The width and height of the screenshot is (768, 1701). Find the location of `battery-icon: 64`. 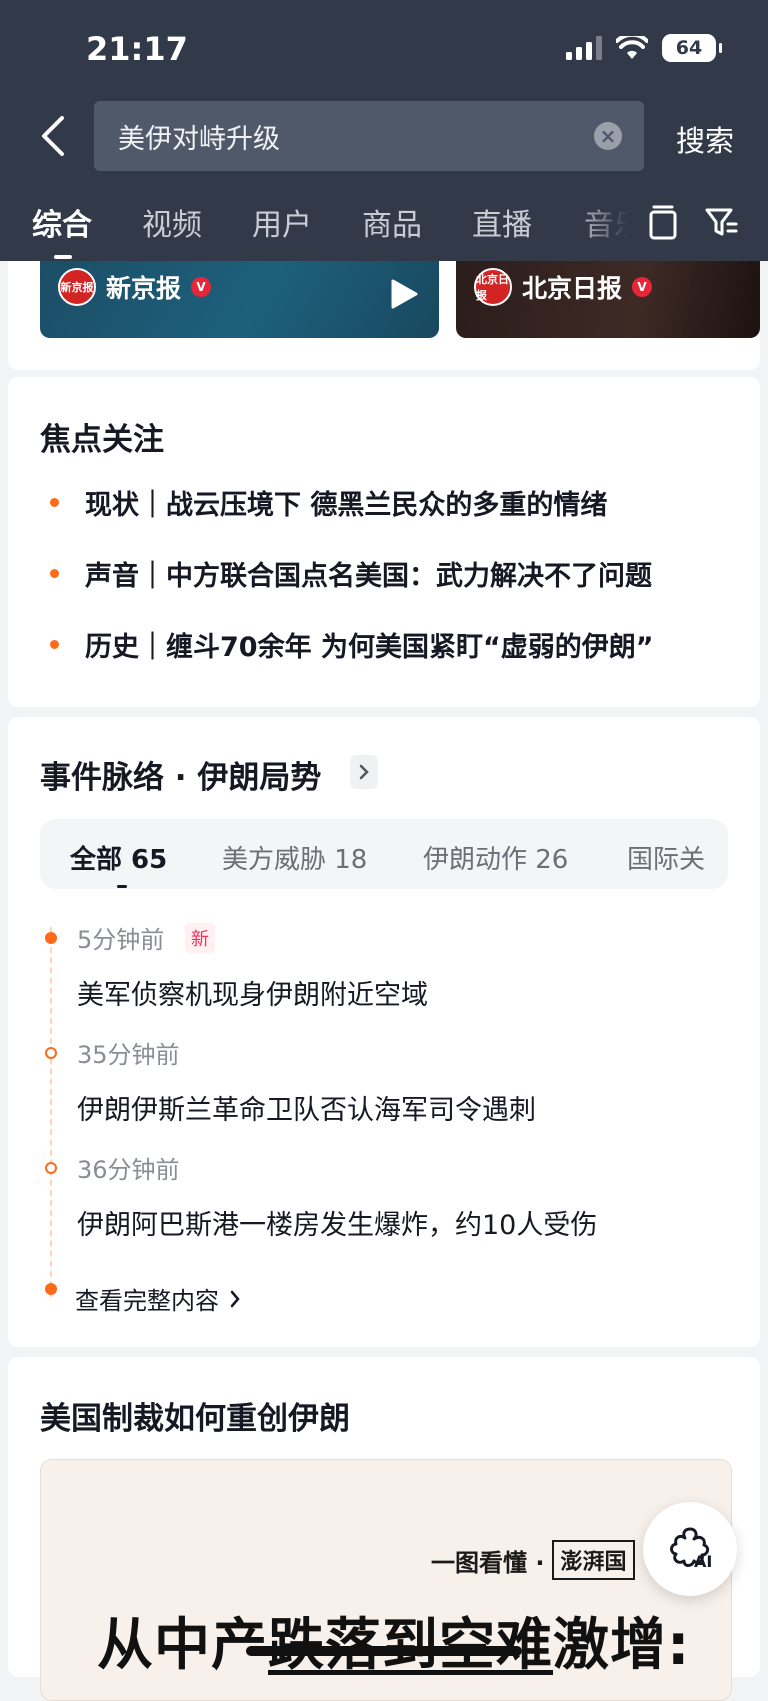

battery-icon: 64 is located at coordinates (692, 48).